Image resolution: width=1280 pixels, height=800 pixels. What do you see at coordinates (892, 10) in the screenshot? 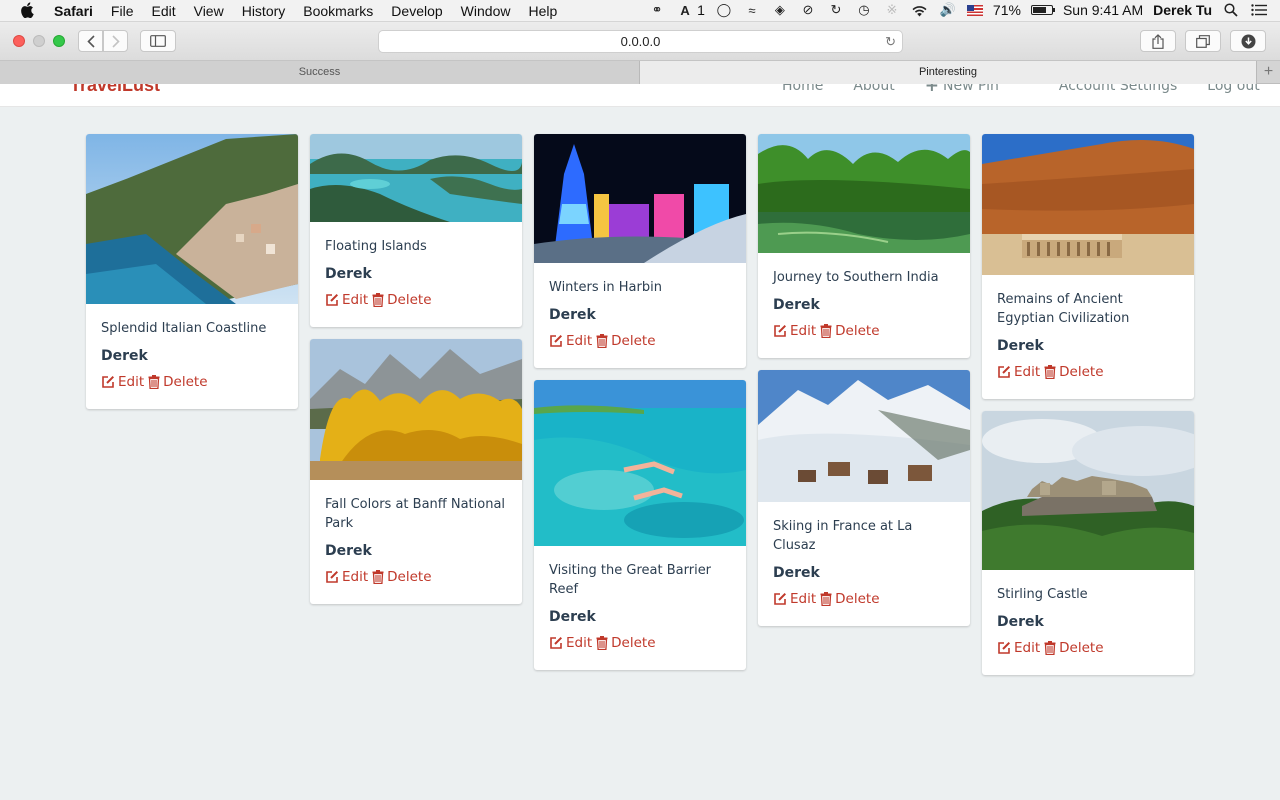
I see `bluetooth-icon: ※` at bounding box center [892, 10].